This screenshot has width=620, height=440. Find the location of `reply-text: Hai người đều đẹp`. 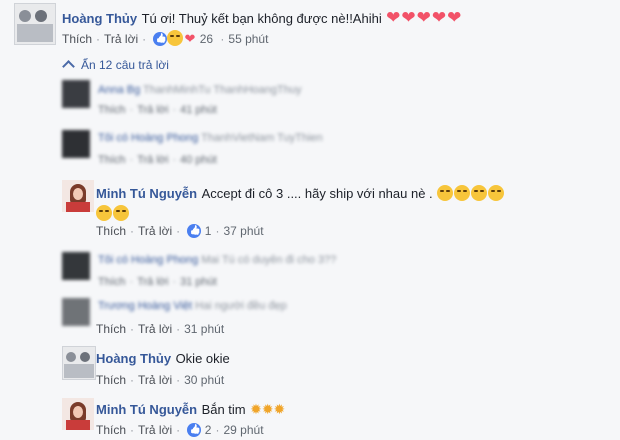

reply-text: Hai người đều đẹp is located at coordinates (241, 306).